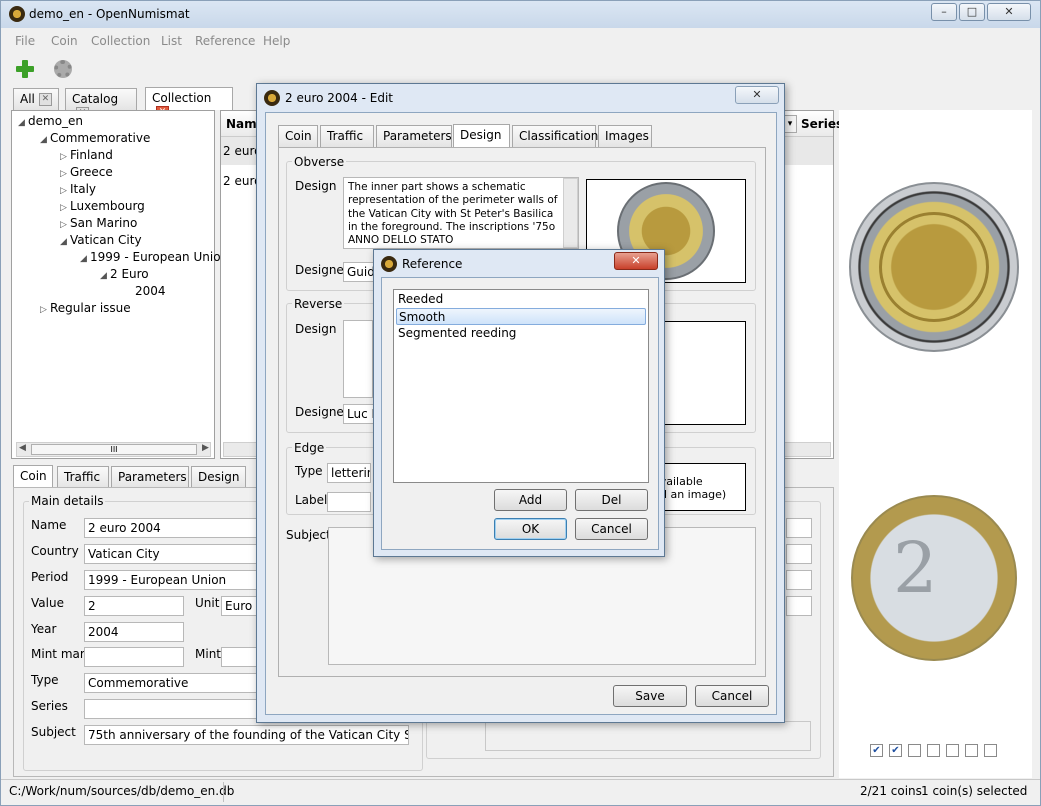  Describe the element at coordinates (521, 333) in the screenshot. I see `reference-item: Segmented reeding` at that location.